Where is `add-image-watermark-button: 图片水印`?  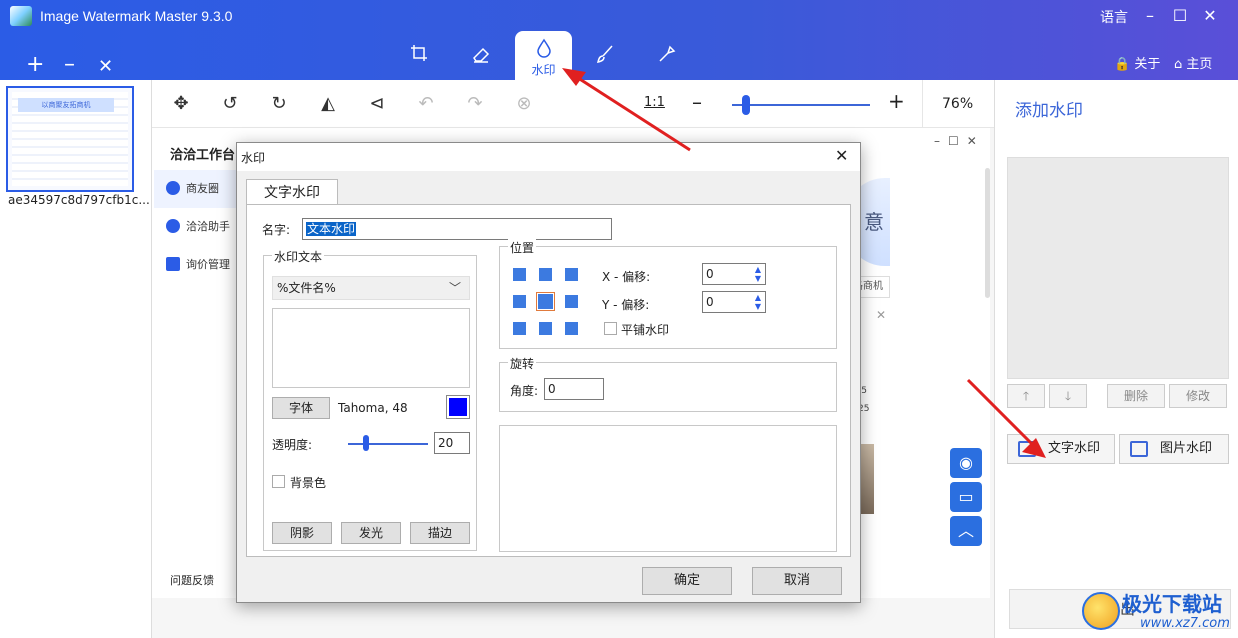 add-image-watermark-button: 图片水印 is located at coordinates (1174, 449).